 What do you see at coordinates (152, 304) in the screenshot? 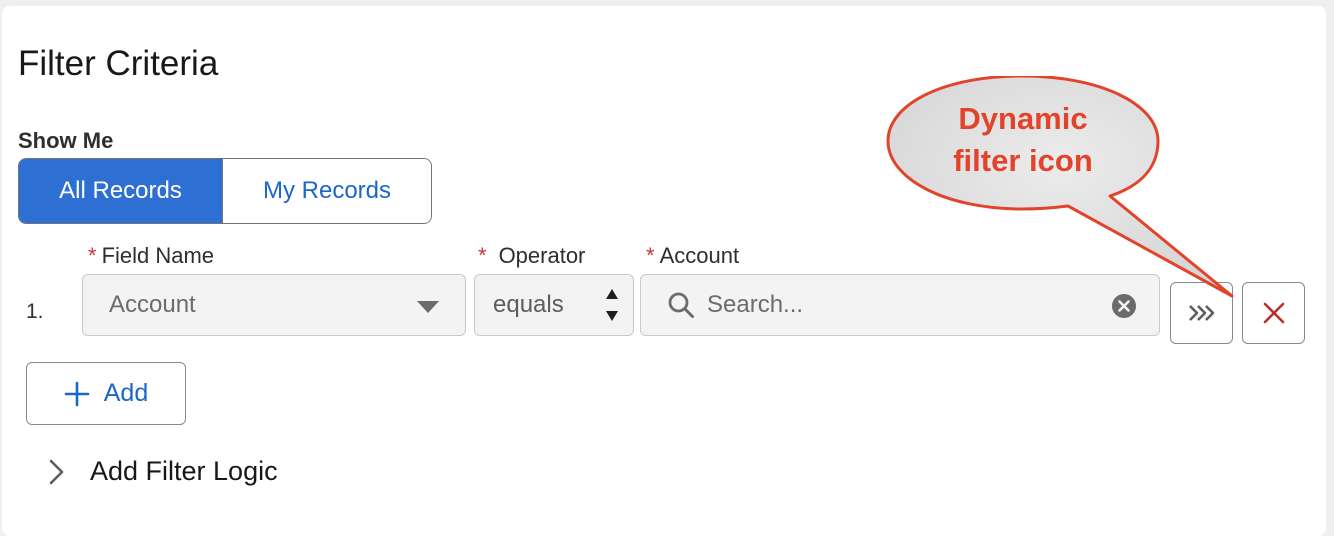
I see `field-name-value: Account` at bounding box center [152, 304].